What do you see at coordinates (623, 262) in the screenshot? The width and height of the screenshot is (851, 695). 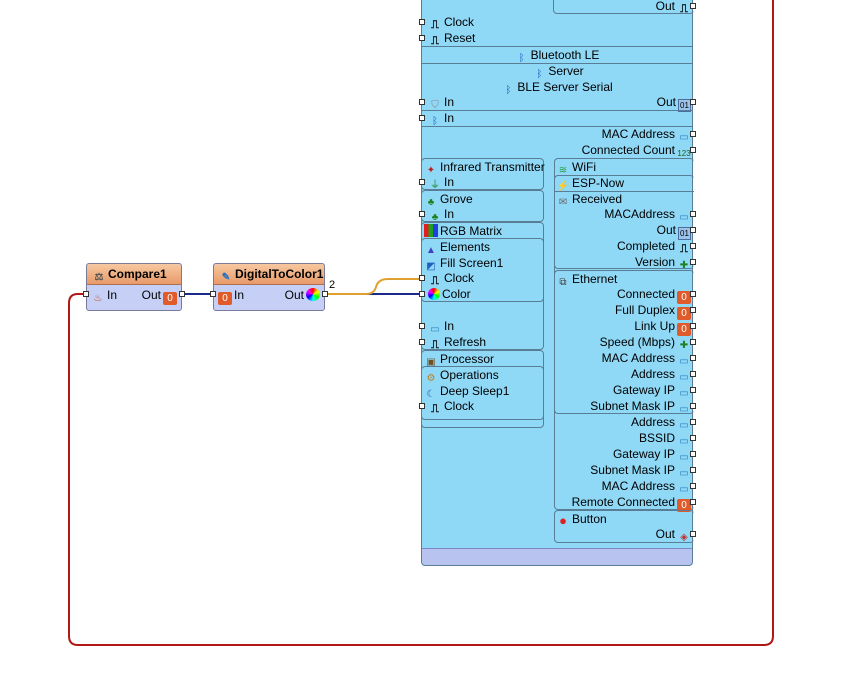 I see `version-row: Version ✚` at bounding box center [623, 262].